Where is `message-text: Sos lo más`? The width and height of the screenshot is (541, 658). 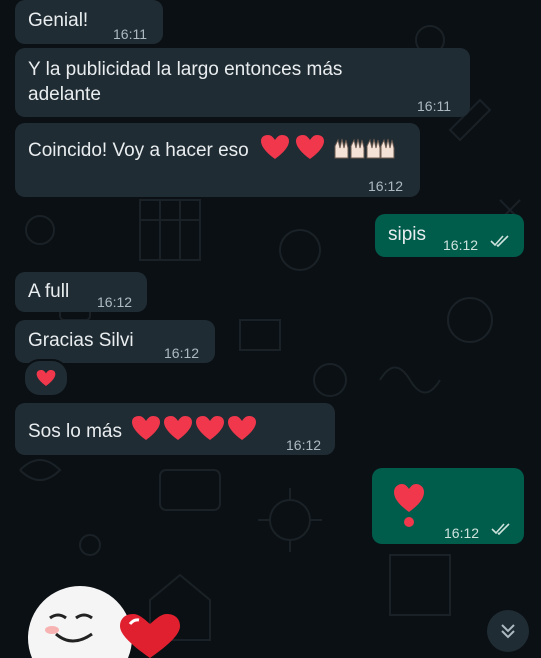 message-text: Sos lo más is located at coordinates (142, 429).